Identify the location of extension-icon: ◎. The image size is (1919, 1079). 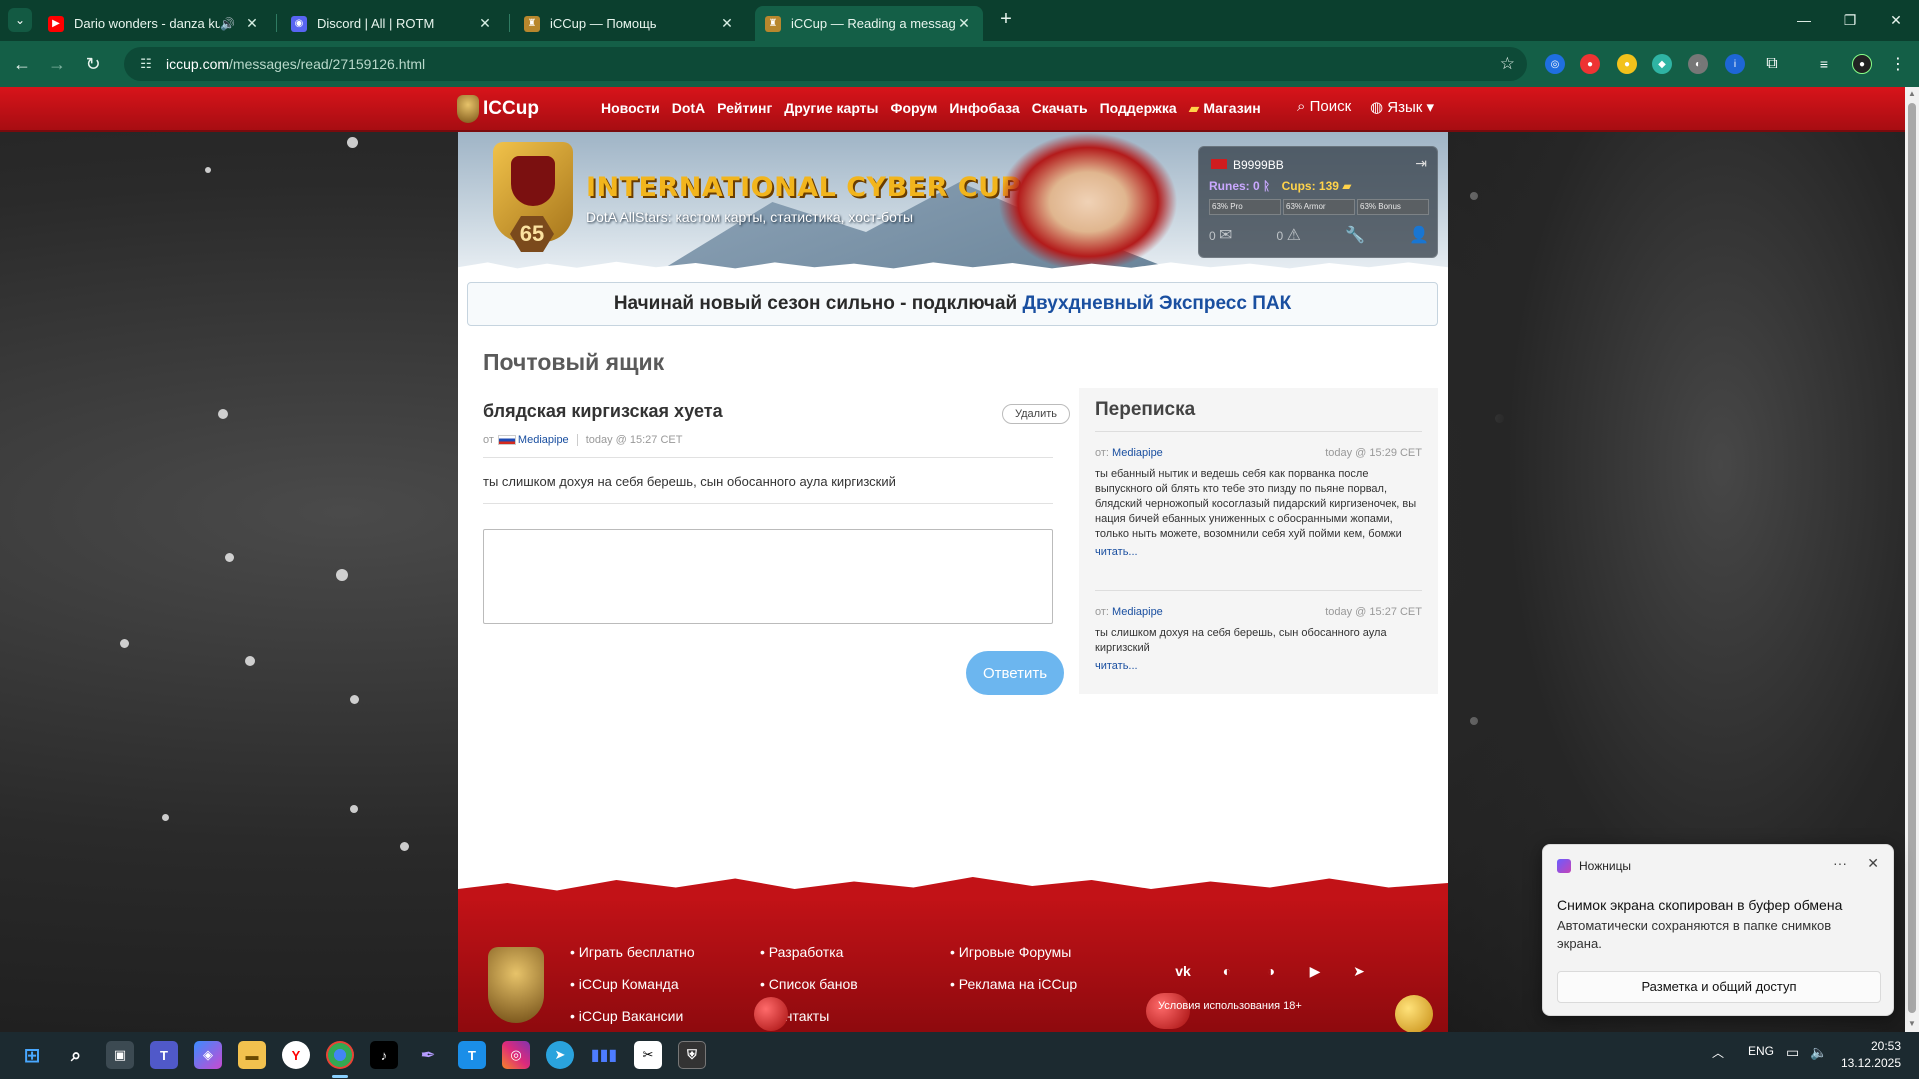
(1555, 64).